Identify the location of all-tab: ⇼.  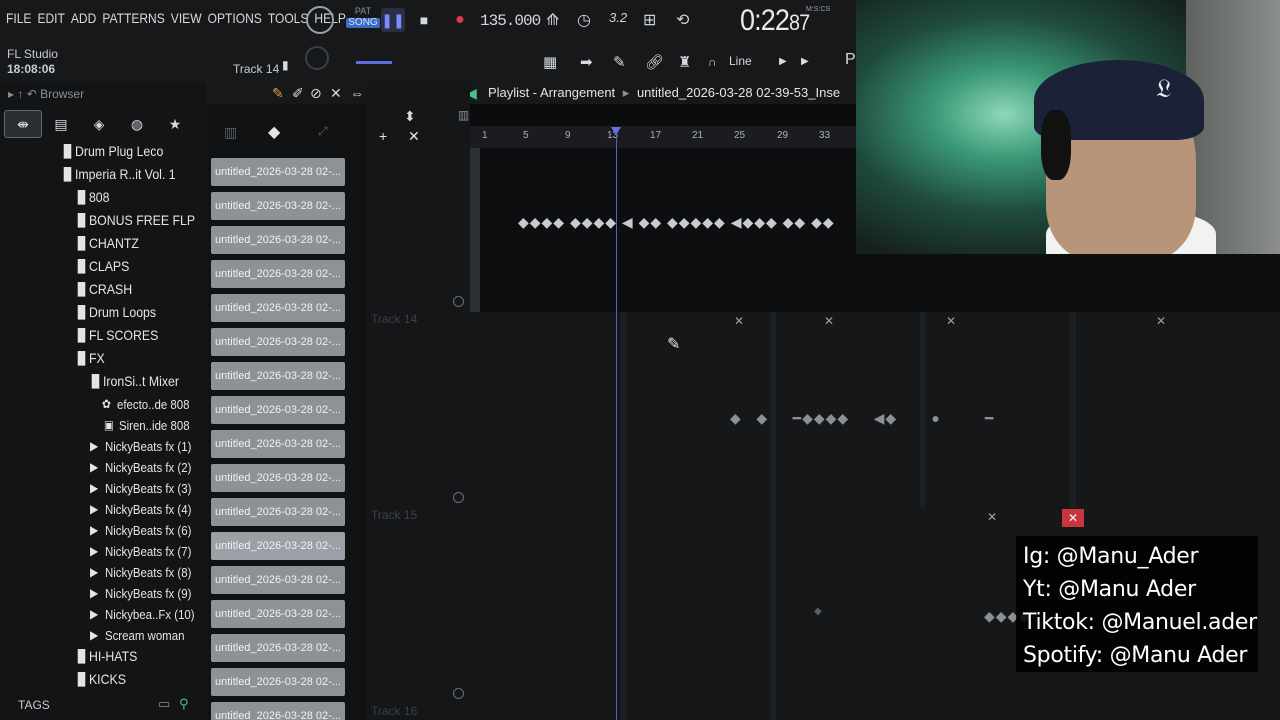
(23, 124).